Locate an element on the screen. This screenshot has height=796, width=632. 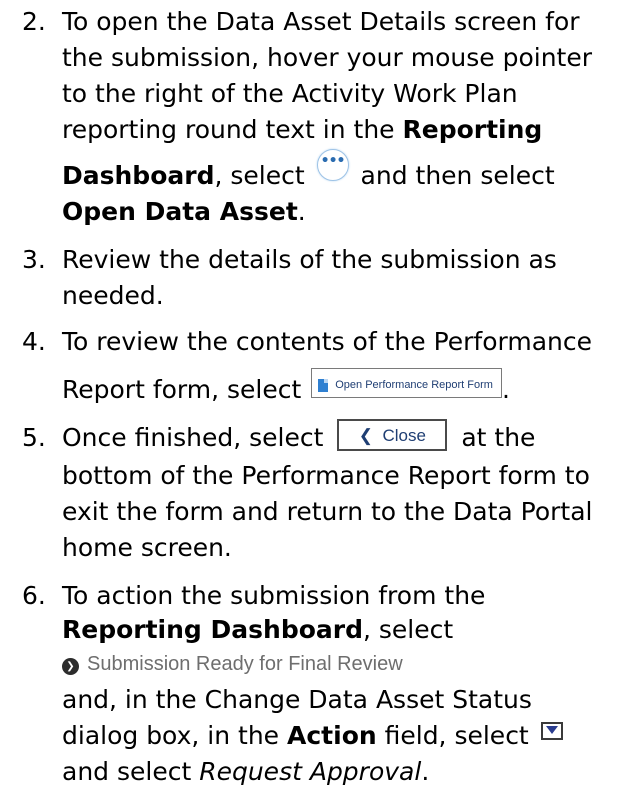
bold-term: Open Data Asset is located at coordinates (180, 211).